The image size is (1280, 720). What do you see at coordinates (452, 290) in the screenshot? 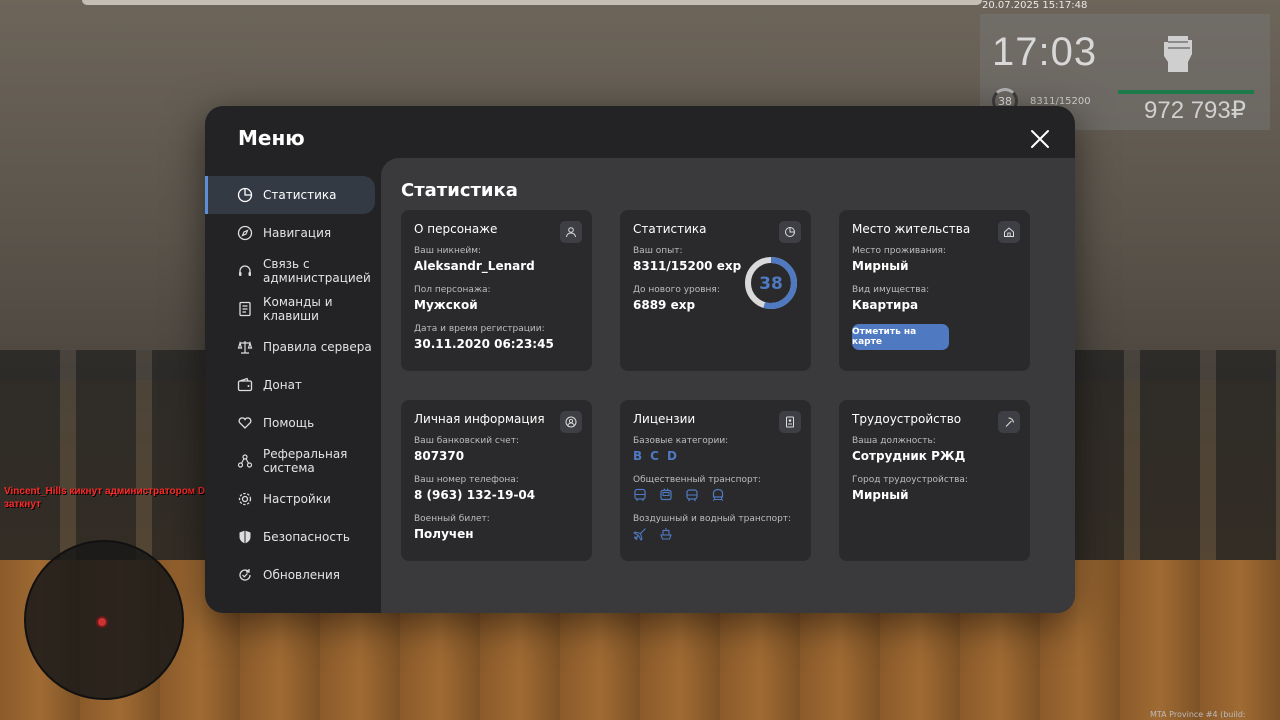
I see `gender-label: Пол персонажа:` at bounding box center [452, 290].